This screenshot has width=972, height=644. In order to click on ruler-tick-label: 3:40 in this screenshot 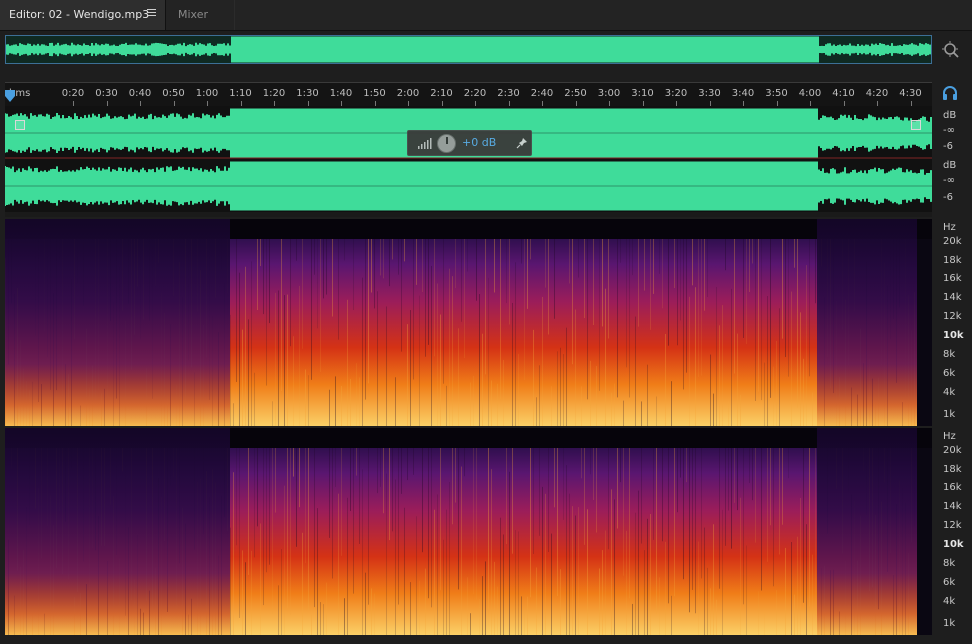, I will do `click(743, 93)`.